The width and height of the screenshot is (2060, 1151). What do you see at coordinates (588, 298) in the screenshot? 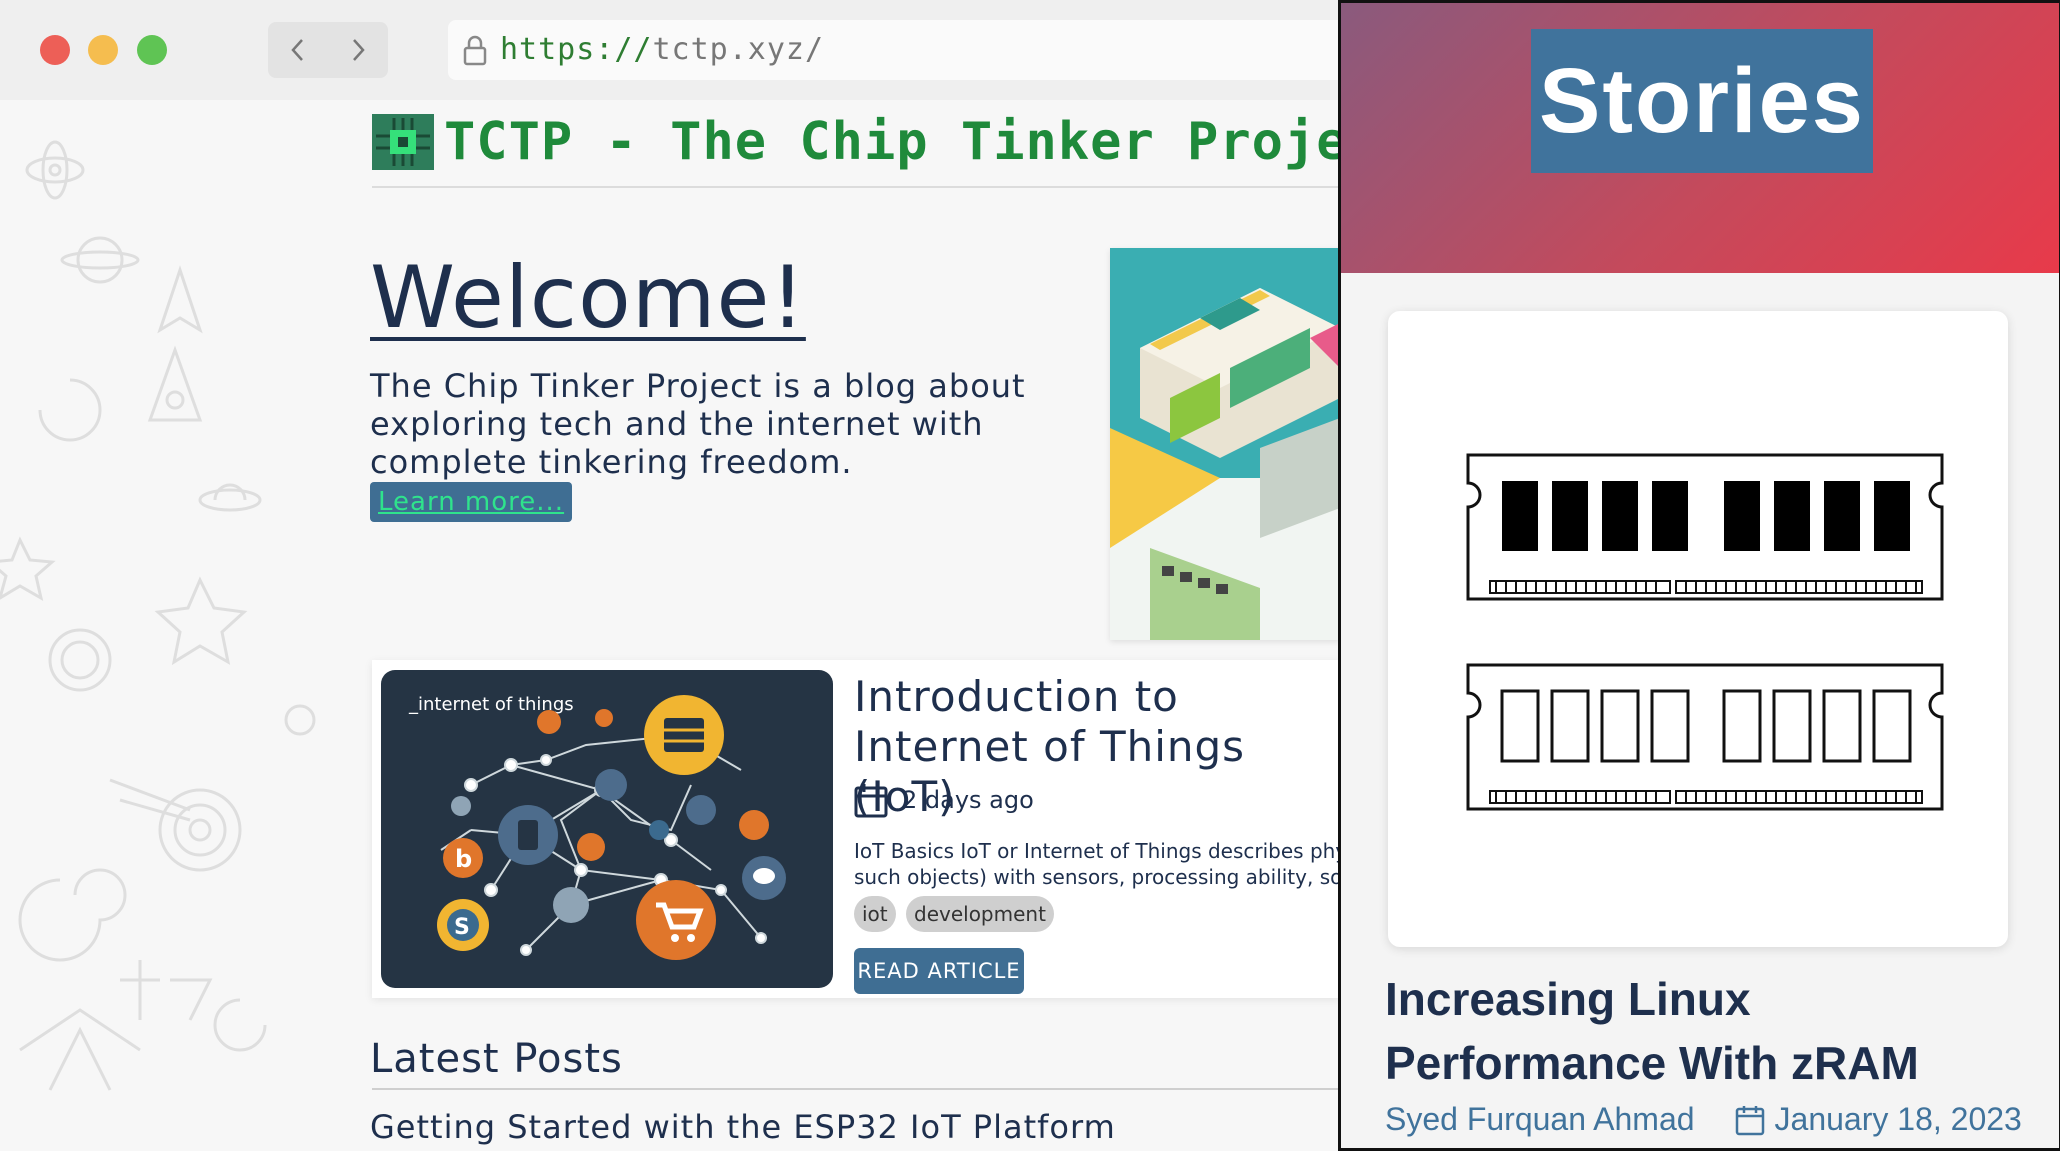
I see `welcome-heading: Welcome!` at bounding box center [588, 298].